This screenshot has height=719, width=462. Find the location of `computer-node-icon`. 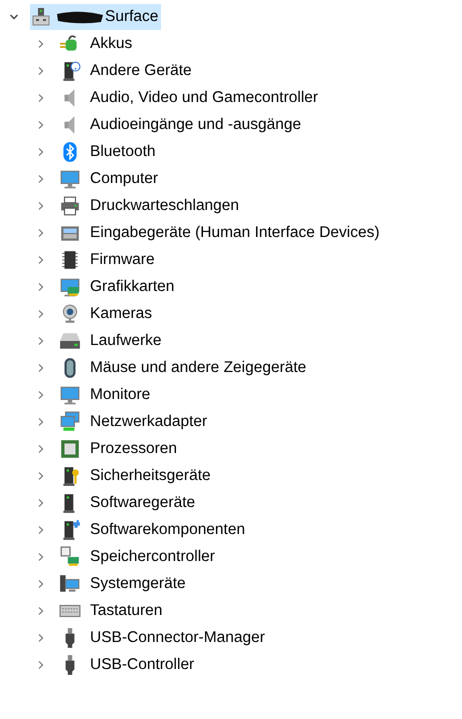

computer-node-icon is located at coordinates (41, 16).